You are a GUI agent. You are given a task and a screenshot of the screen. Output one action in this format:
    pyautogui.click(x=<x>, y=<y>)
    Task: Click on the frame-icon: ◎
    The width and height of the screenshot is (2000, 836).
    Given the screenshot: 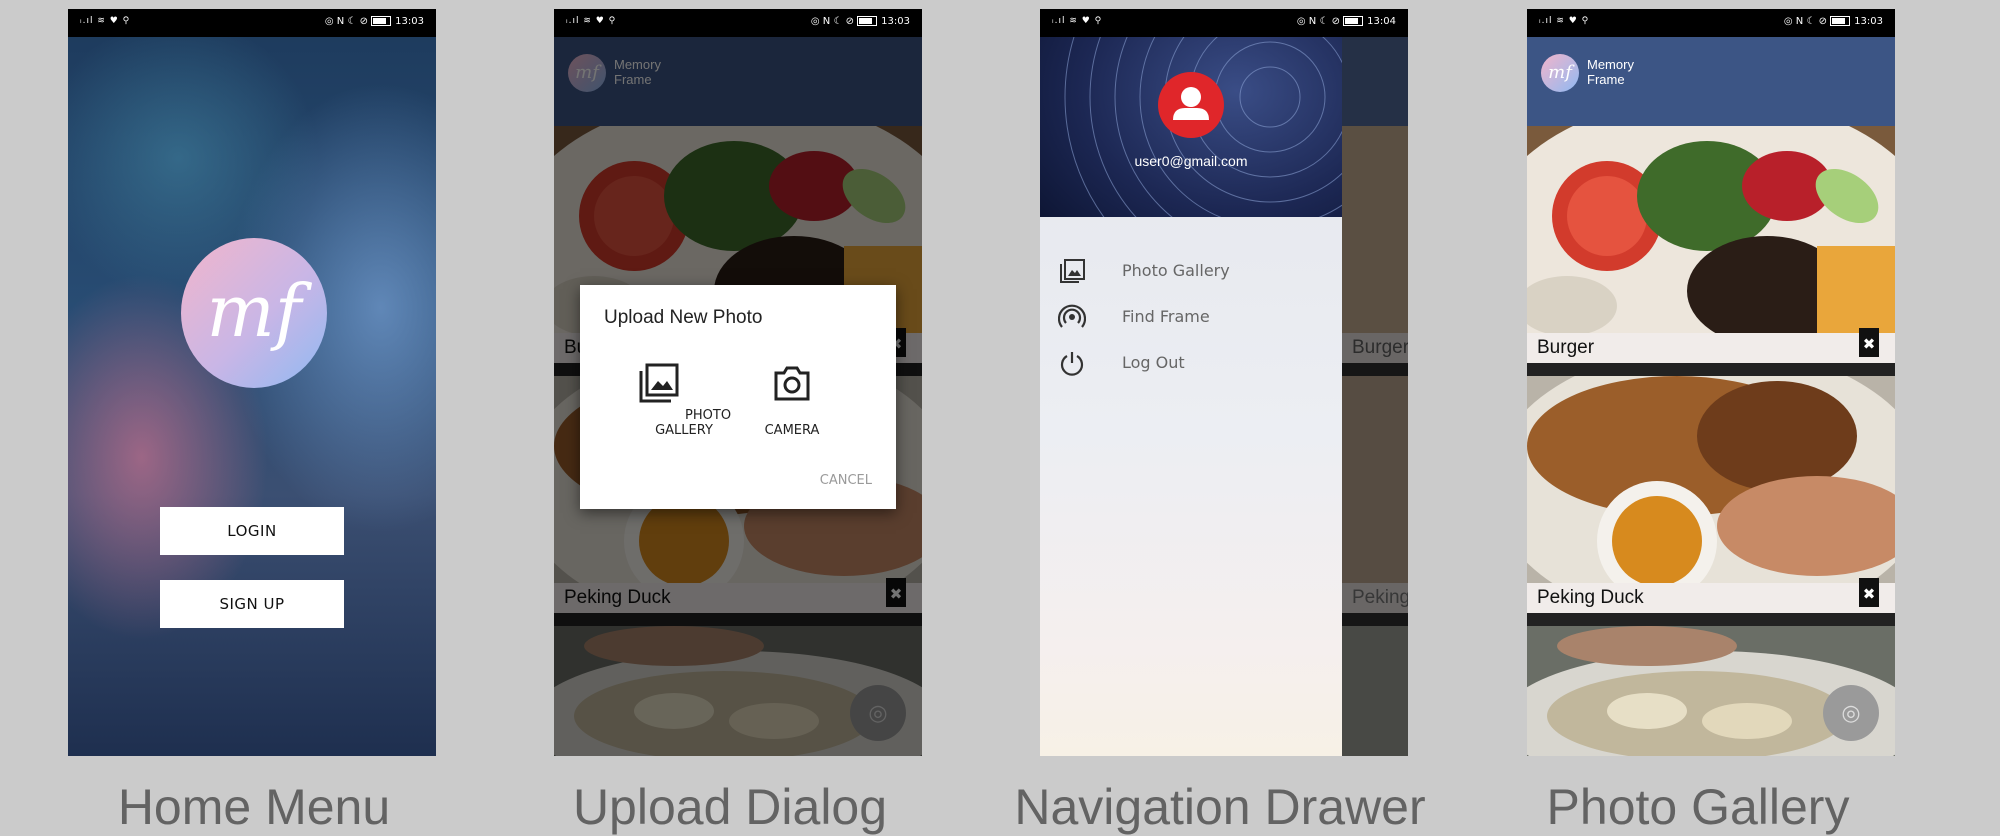 What is the action you would take?
    pyautogui.click(x=1851, y=712)
    